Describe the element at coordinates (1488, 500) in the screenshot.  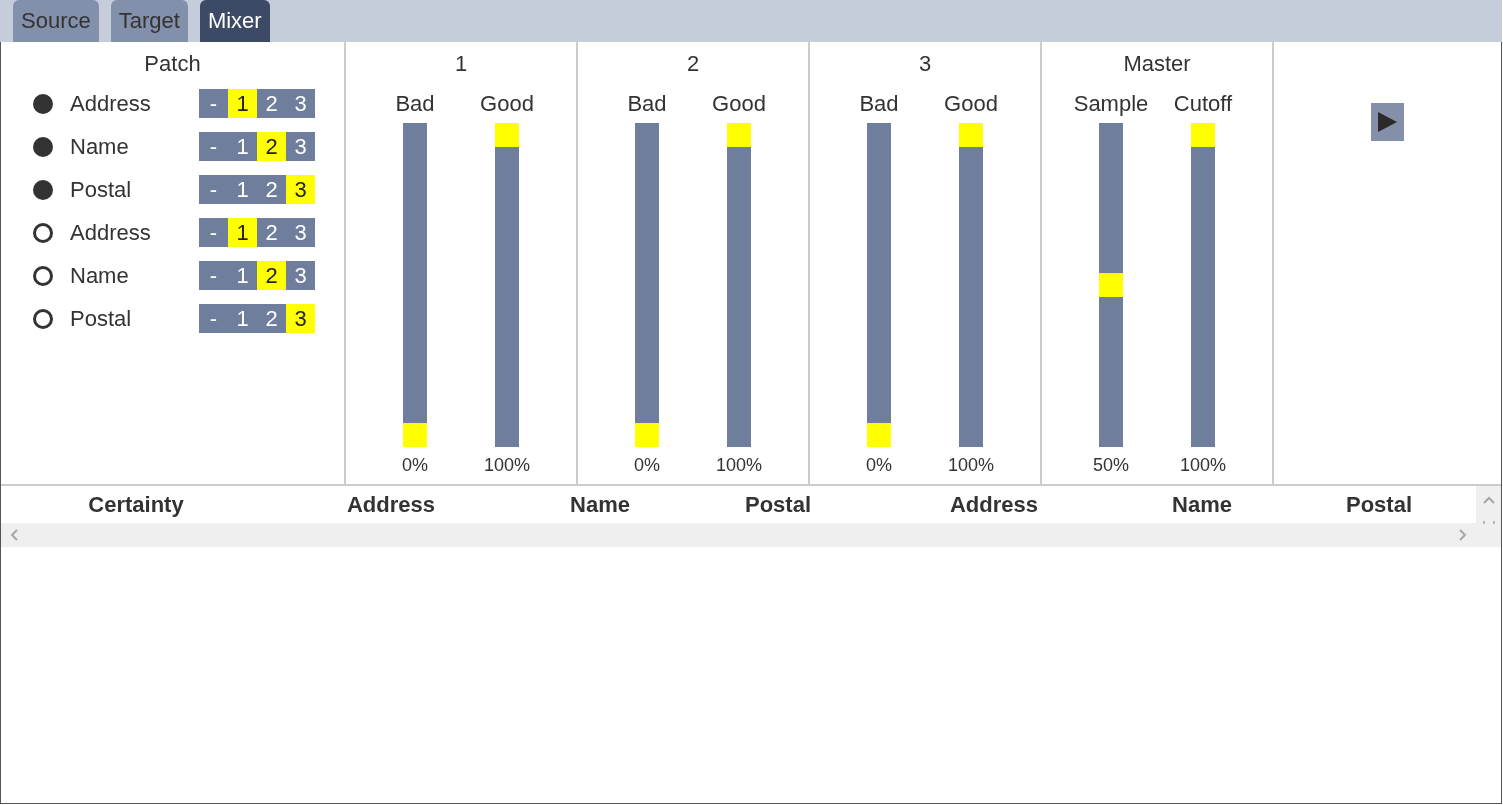
I see `chevron-up-icon` at that location.